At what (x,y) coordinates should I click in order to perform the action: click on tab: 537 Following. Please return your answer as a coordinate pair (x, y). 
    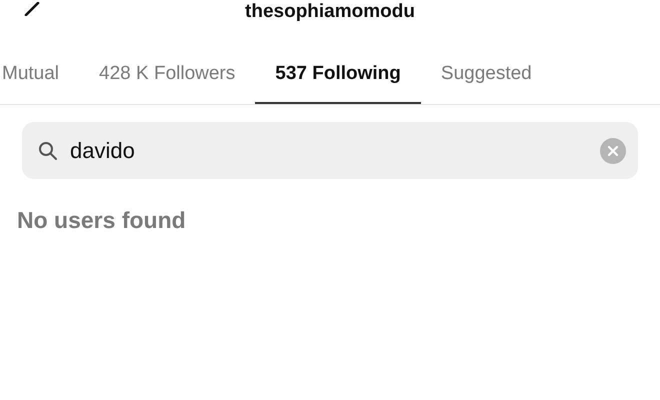
    Looking at the image, I should click on (338, 75).